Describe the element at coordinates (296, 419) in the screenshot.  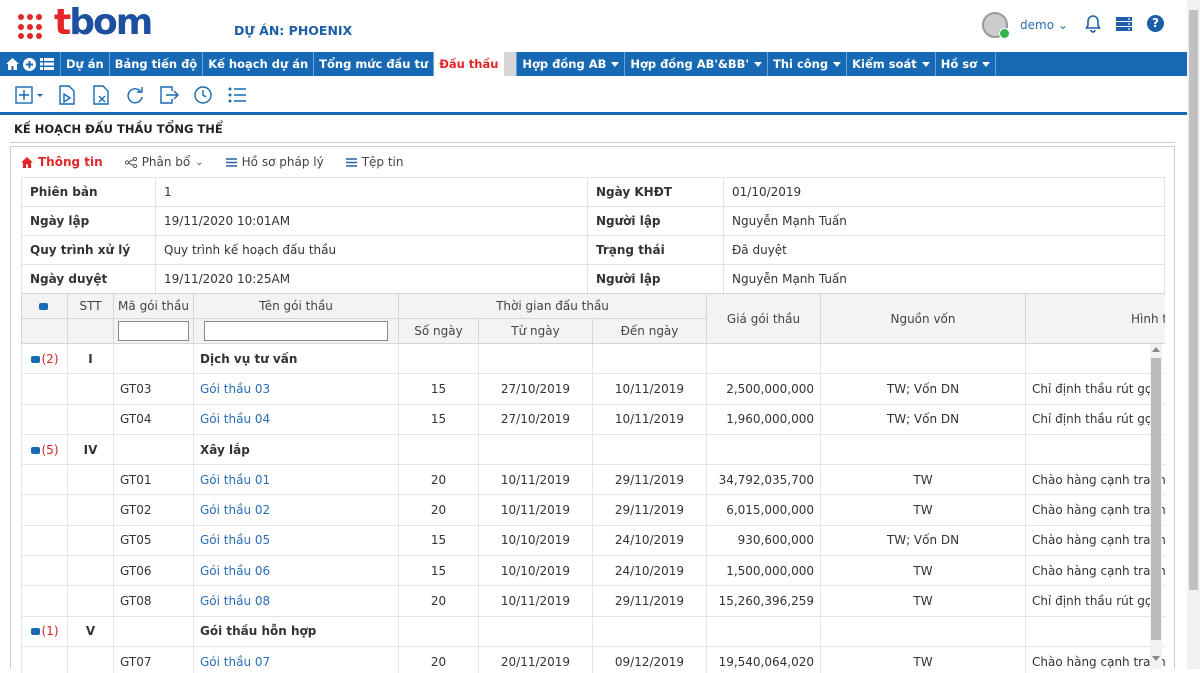
I see `package-link: Gói thầu 04` at that location.